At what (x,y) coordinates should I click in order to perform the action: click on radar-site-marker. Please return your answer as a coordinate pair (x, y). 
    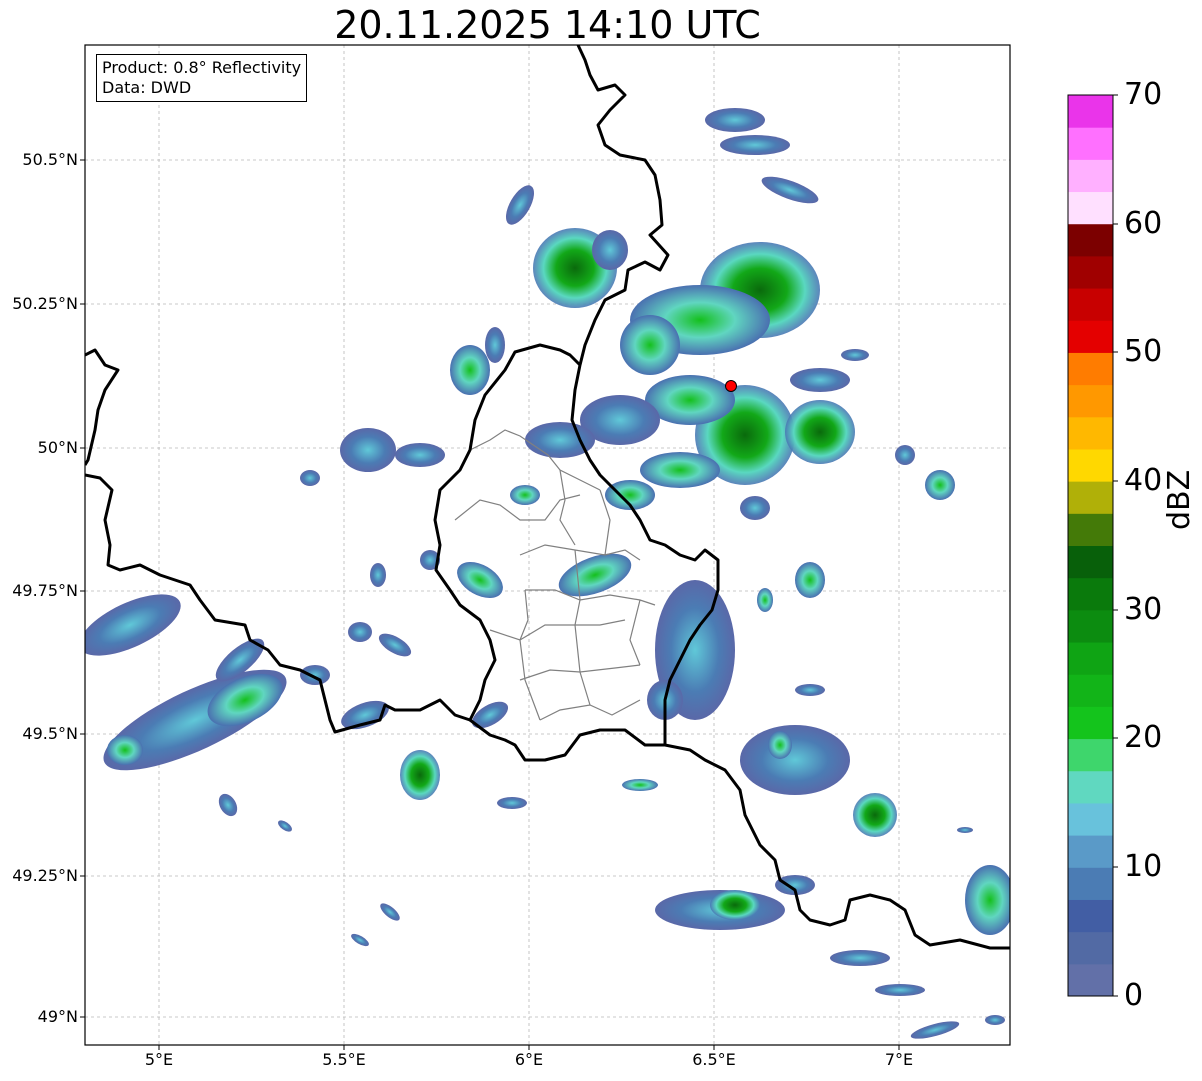
    Looking at the image, I should click on (731, 386).